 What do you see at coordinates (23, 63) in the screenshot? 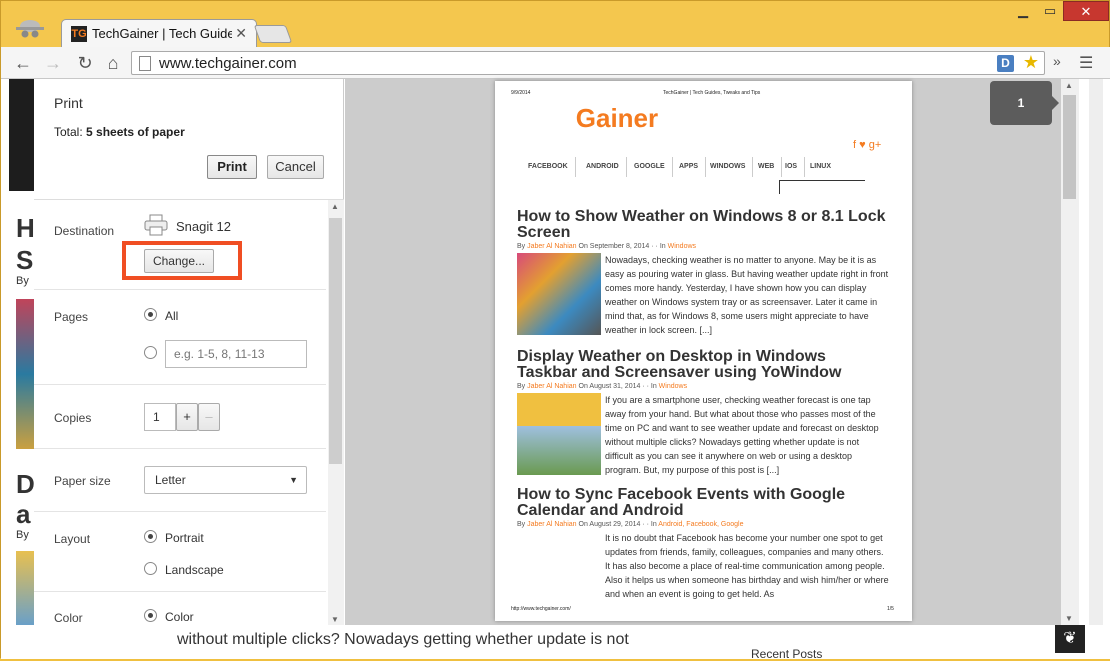
I see `back-icon: ←` at bounding box center [23, 63].